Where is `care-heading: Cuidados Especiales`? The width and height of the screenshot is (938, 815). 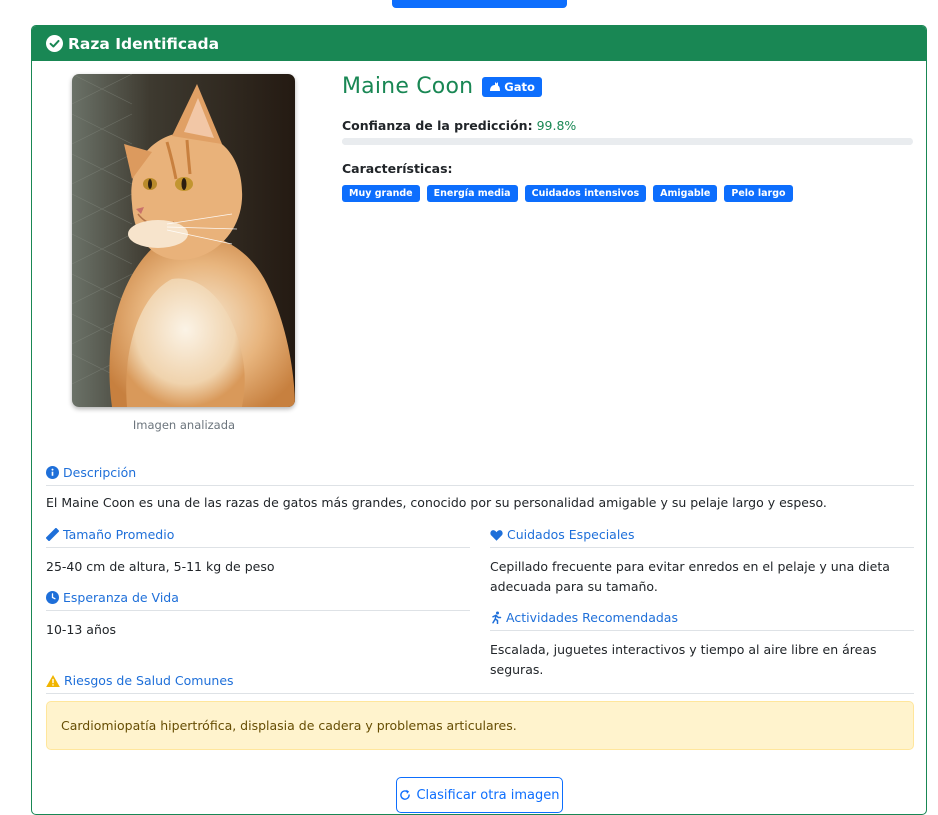
care-heading: Cuidados Especiales is located at coordinates (702, 537).